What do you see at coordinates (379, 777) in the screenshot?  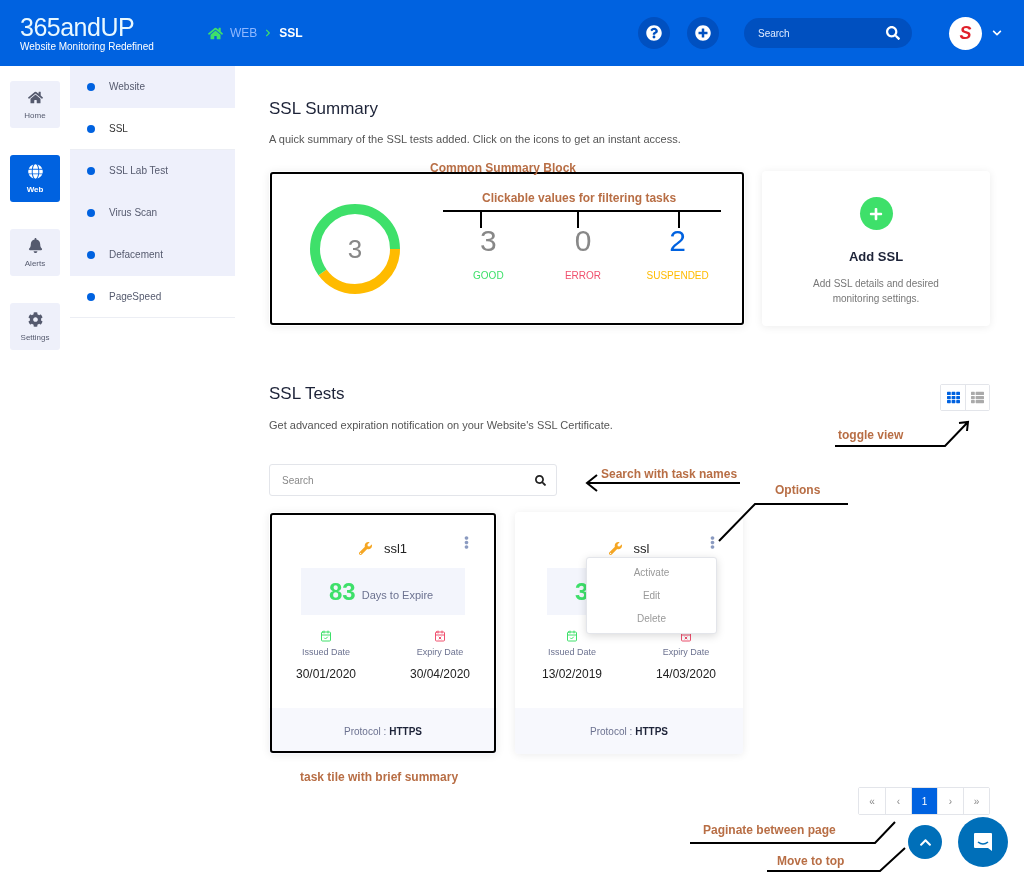 I see `annotation-text: task tile with brief summary` at bounding box center [379, 777].